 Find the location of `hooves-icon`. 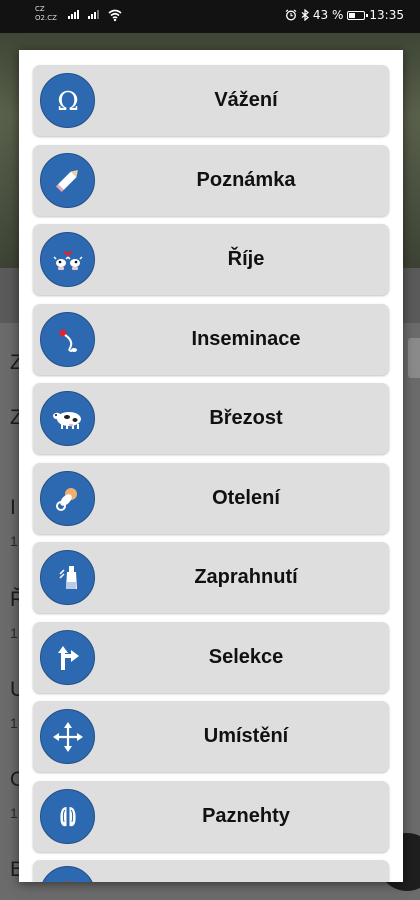

hooves-icon is located at coordinates (67, 816).